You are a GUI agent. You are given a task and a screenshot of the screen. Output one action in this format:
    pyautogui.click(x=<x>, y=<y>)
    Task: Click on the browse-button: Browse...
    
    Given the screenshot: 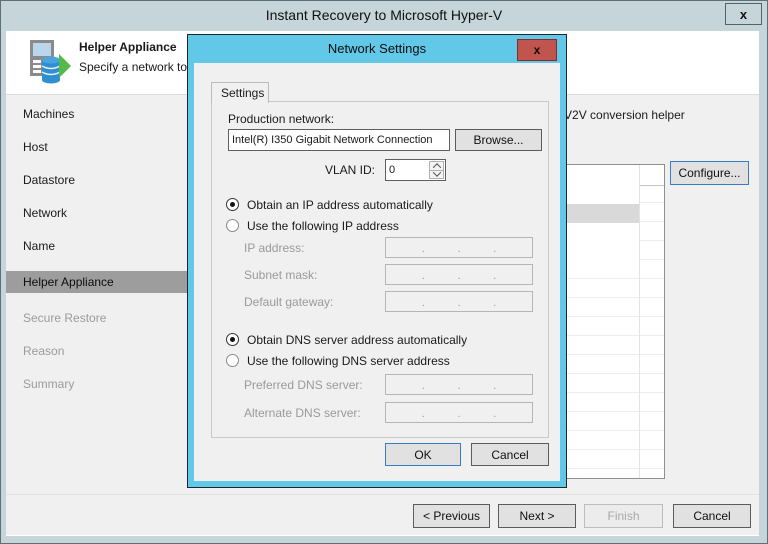 What is the action you would take?
    pyautogui.click(x=498, y=140)
    